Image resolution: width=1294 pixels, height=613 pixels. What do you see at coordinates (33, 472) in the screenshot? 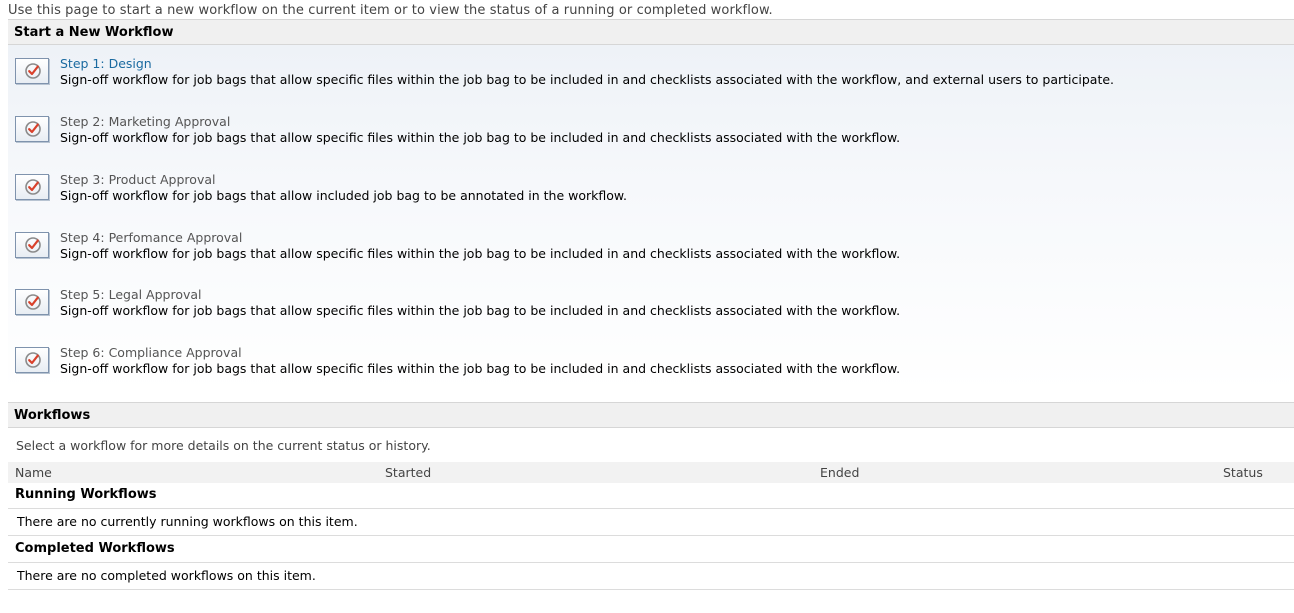
I see `column-header-name: Name` at bounding box center [33, 472].